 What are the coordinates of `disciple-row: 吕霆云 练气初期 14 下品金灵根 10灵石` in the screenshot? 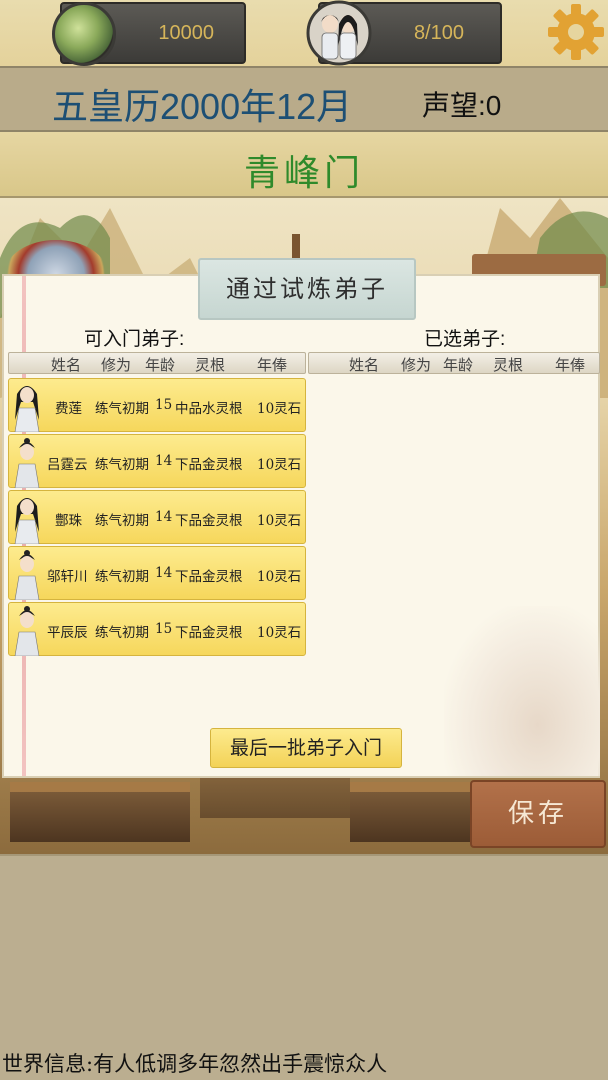 It's located at (157, 461).